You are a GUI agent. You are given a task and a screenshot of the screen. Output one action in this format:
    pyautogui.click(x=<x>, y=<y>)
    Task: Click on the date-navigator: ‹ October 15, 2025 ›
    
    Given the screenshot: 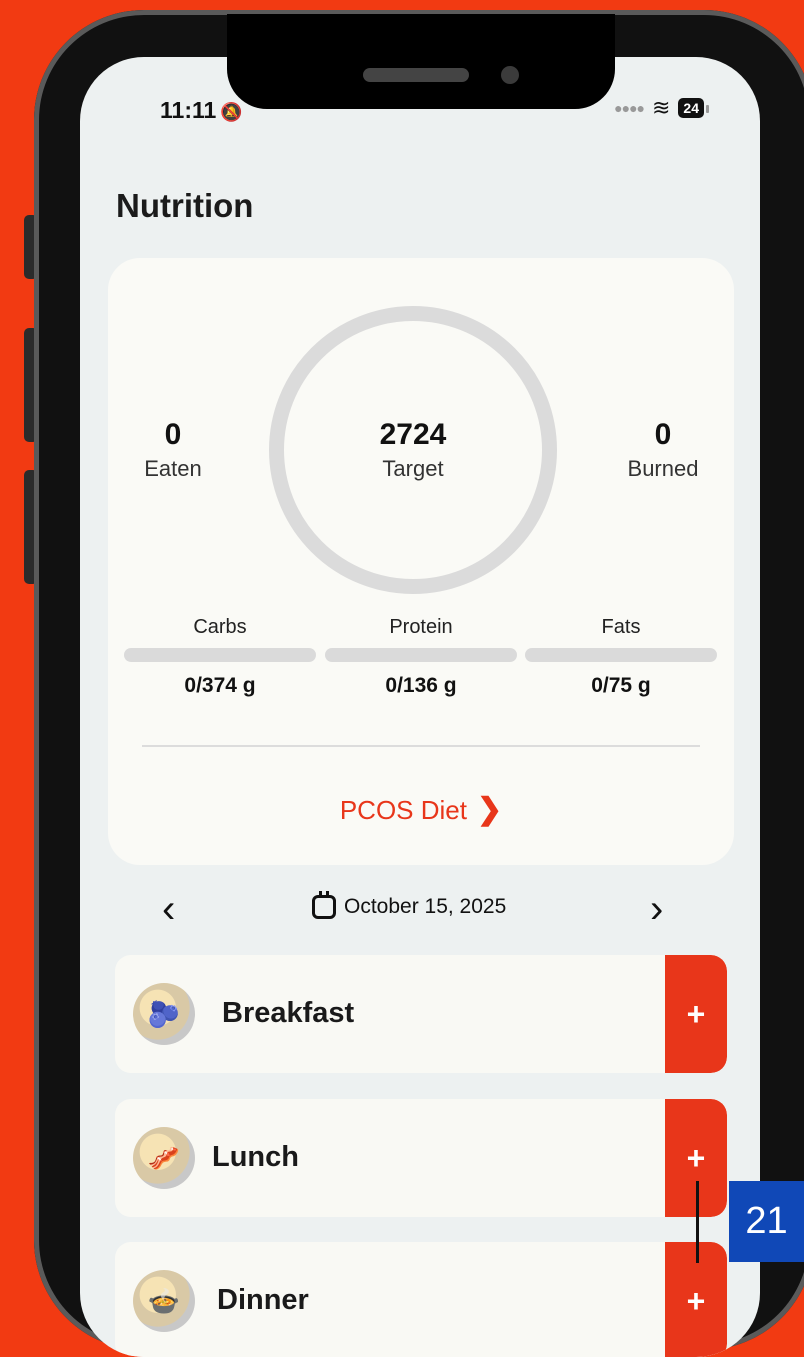 What is the action you would take?
    pyautogui.click(x=420, y=912)
    